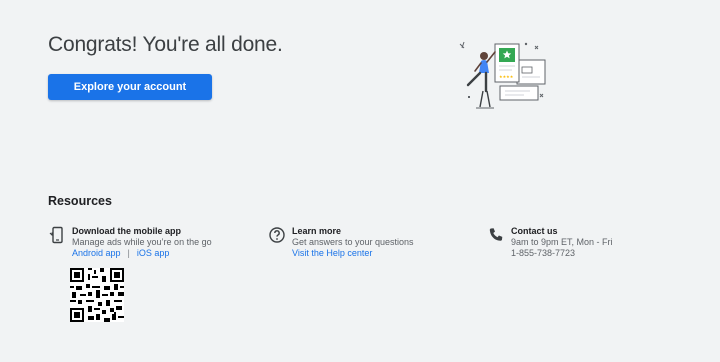  Describe the element at coordinates (165, 44) in the screenshot. I see `page-headline: Congrats! You're all done.` at that location.